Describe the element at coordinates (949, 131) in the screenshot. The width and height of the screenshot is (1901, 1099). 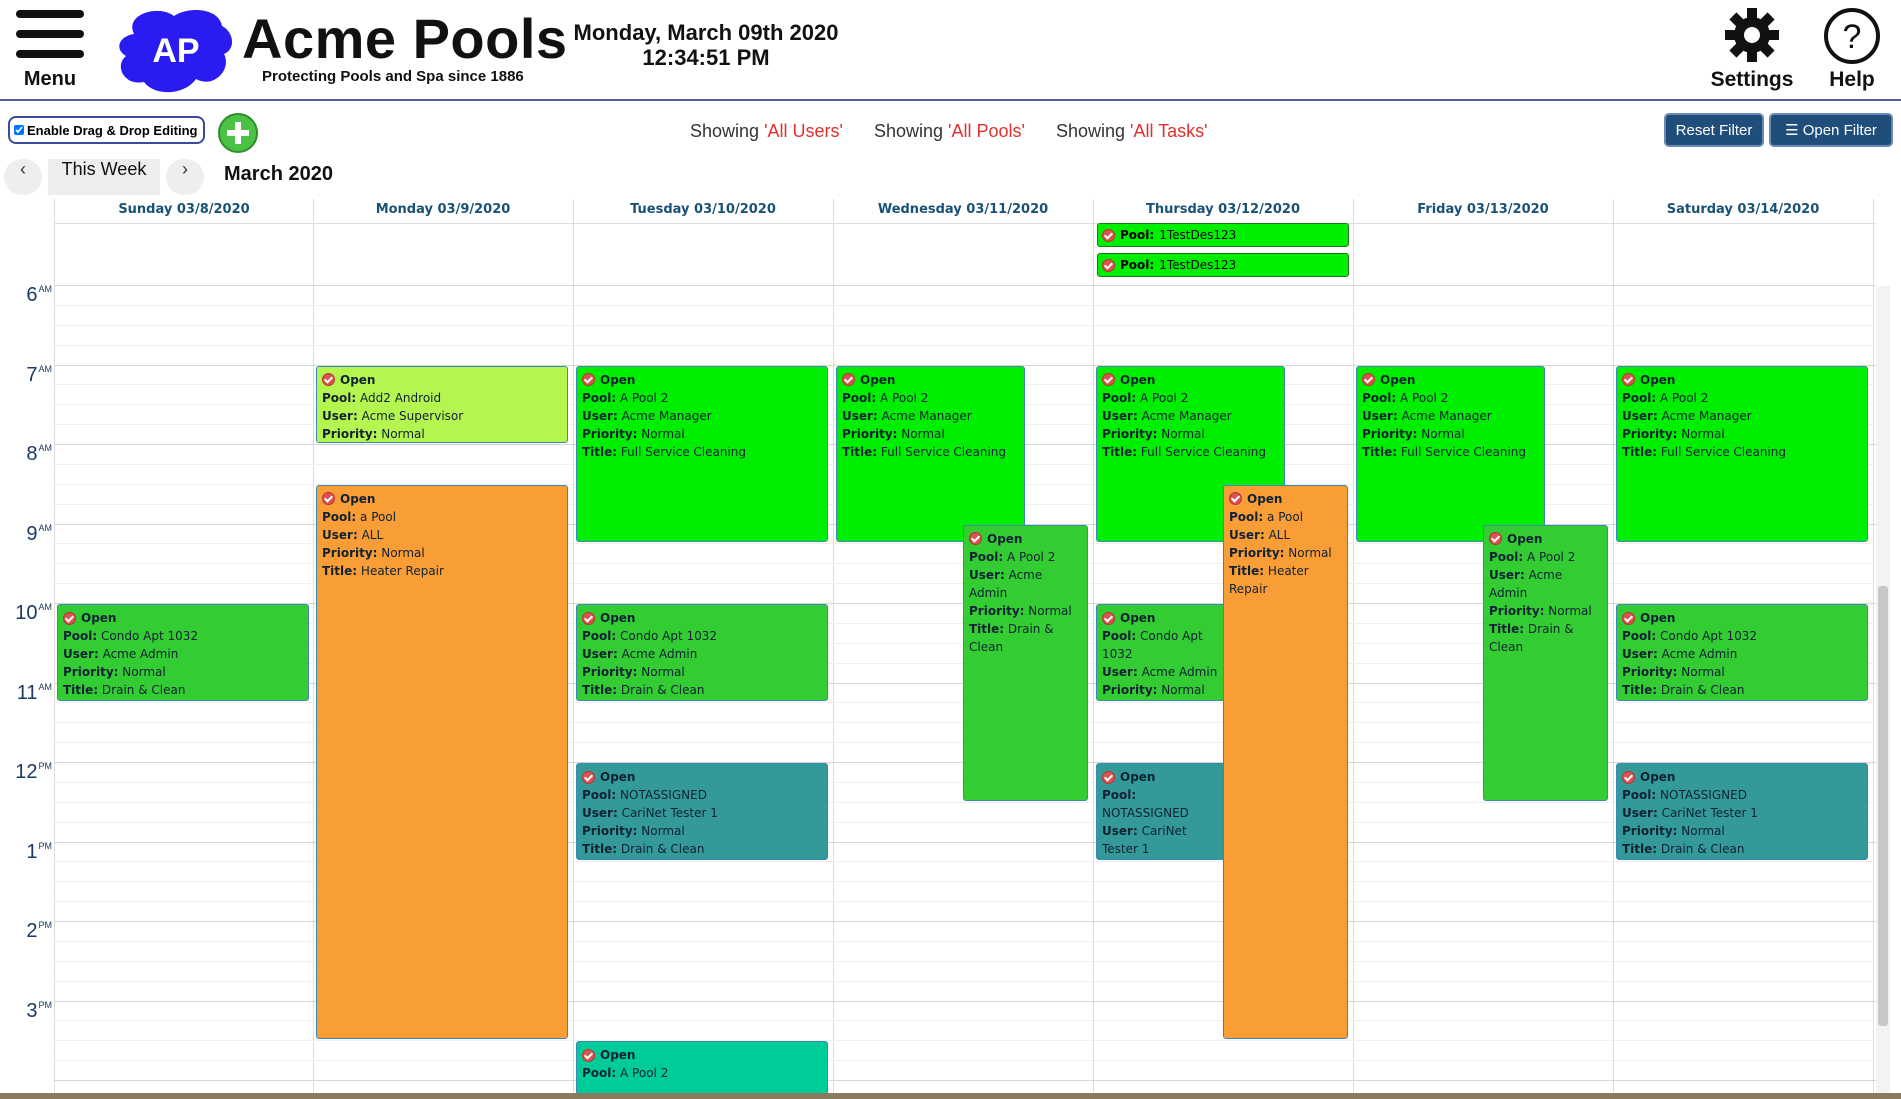
I see `filter-pools: Showing 'All Pools'` at that location.